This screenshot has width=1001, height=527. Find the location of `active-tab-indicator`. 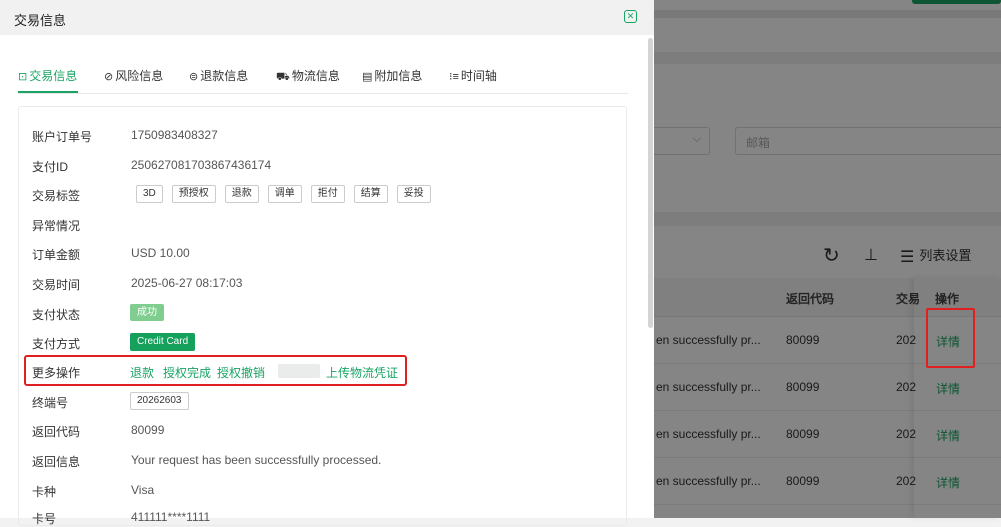

active-tab-indicator is located at coordinates (48, 92).